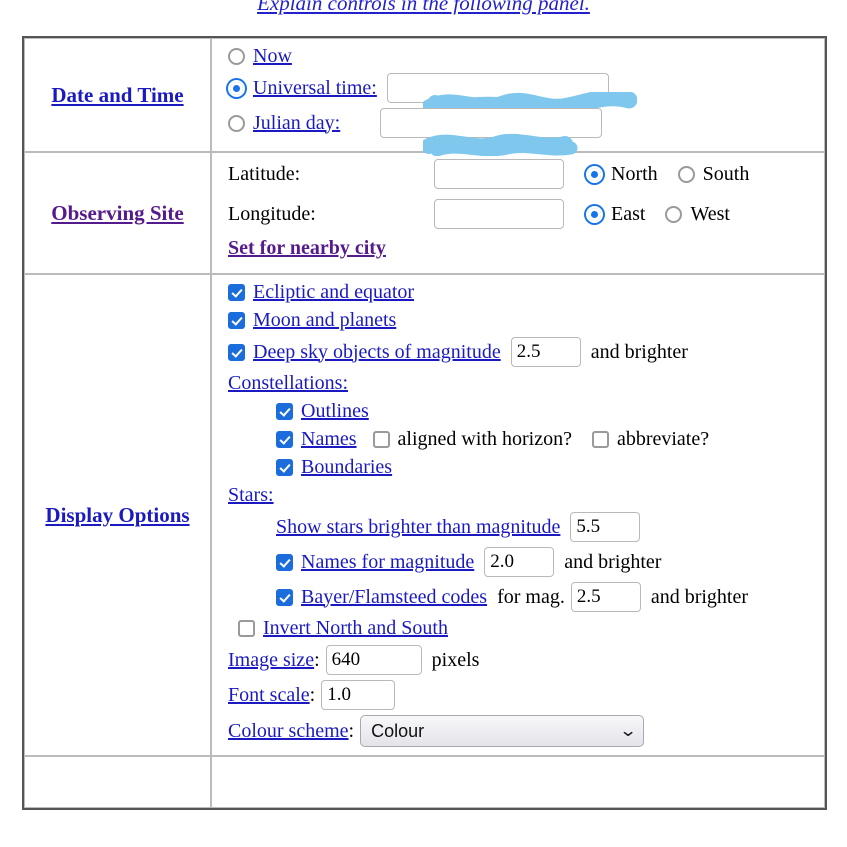 Image resolution: width=847 pixels, height=847 pixels. Describe the element at coordinates (545, 352) in the screenshot. I see `deep-sky-magnitude-input: 2.5` at that location.